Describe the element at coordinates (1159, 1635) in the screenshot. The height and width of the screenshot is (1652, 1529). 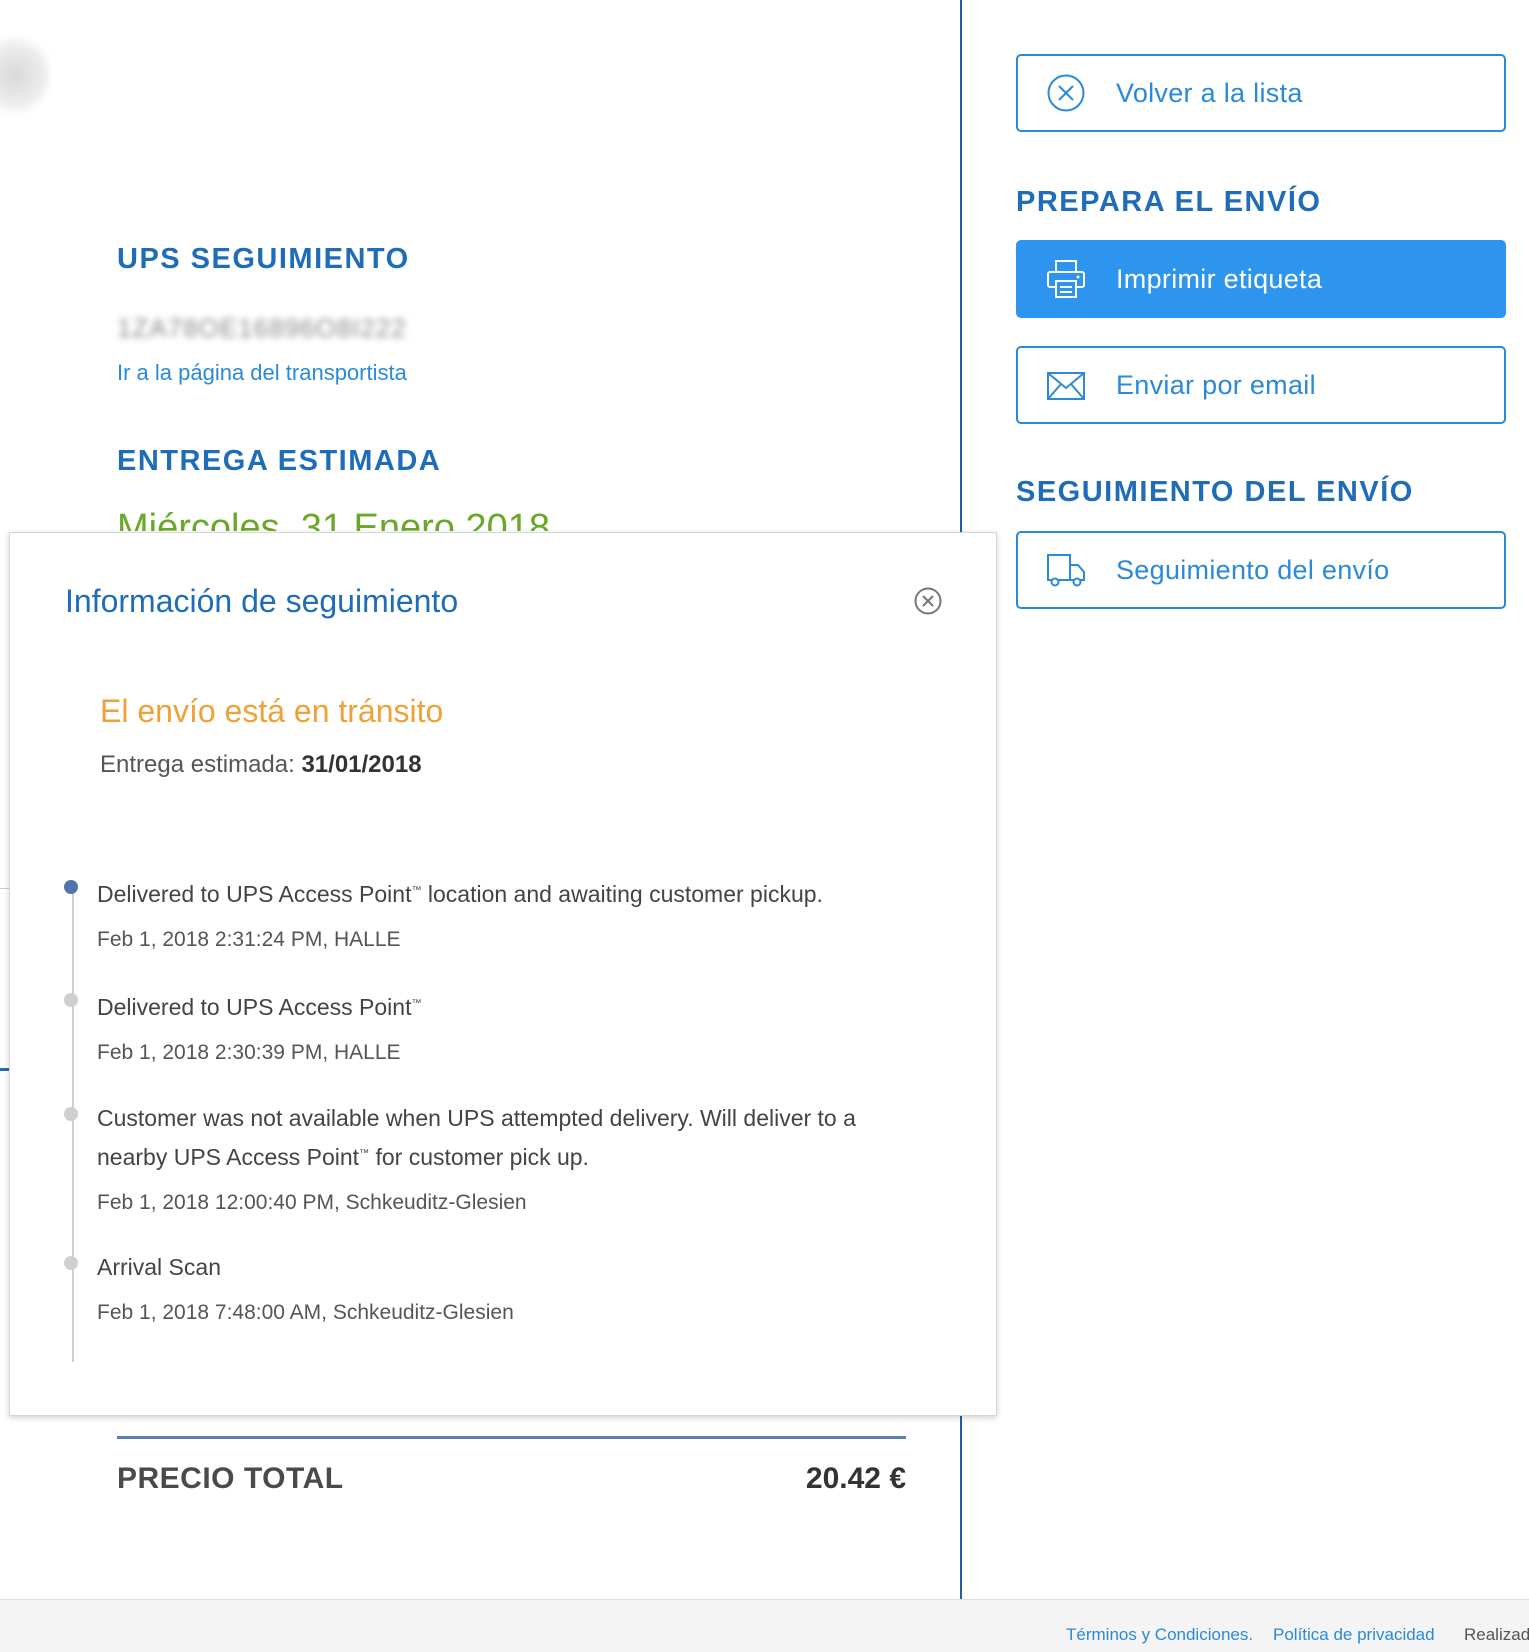
I see `terms-link: Términos y Condiciones.` at that location.